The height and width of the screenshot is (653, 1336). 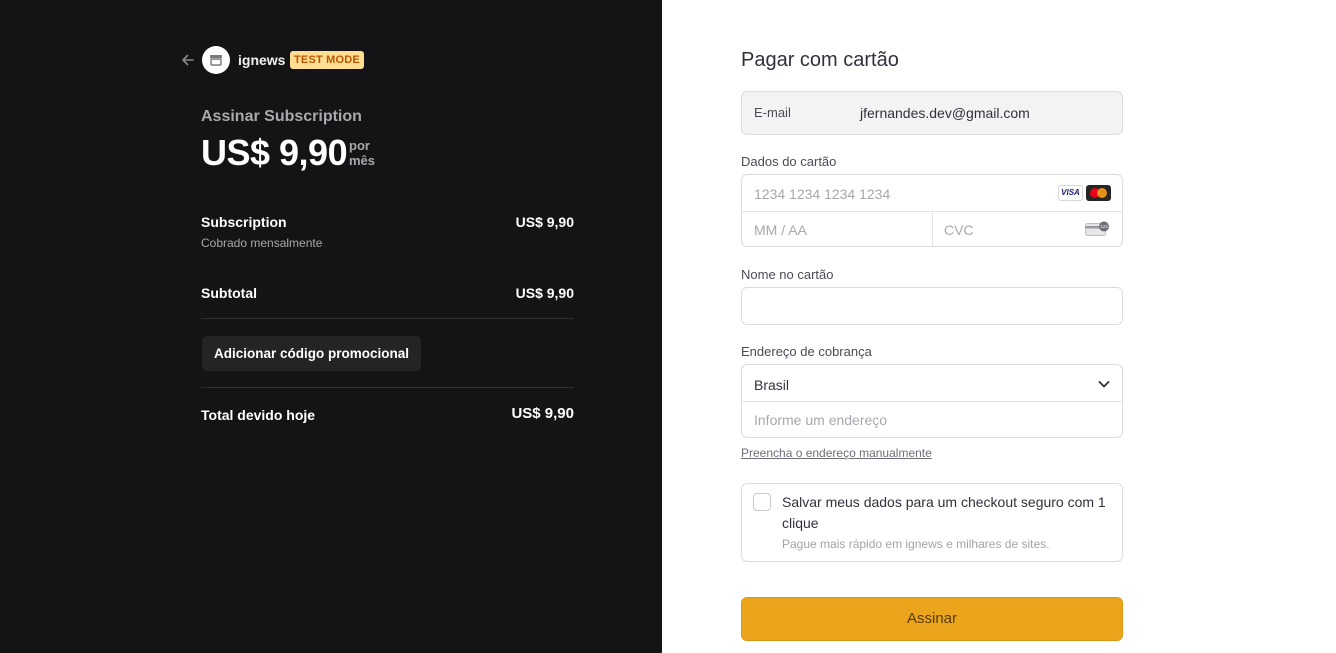 What do you see at coordinates (258, 415) in the screenshot?
I see `total-label: Total devido hoje` at bounding box center [258, 415].